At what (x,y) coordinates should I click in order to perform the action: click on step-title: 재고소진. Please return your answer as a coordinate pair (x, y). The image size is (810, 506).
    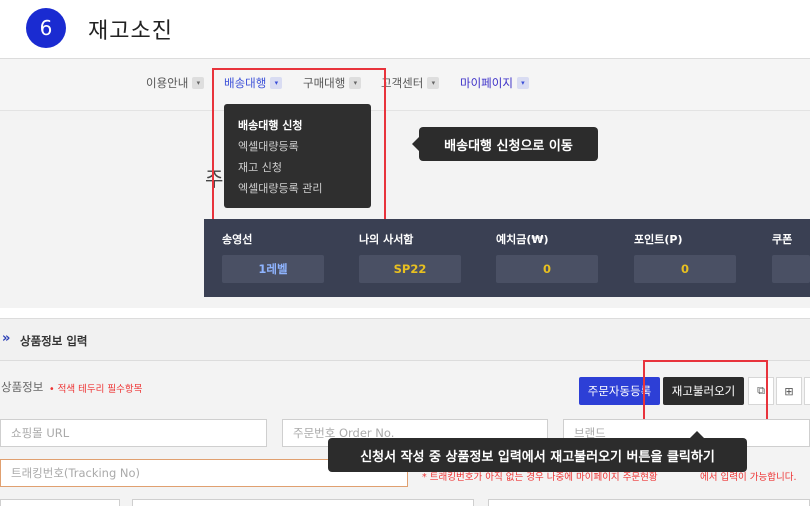
    Looking at the image, I should click on (130, 31).